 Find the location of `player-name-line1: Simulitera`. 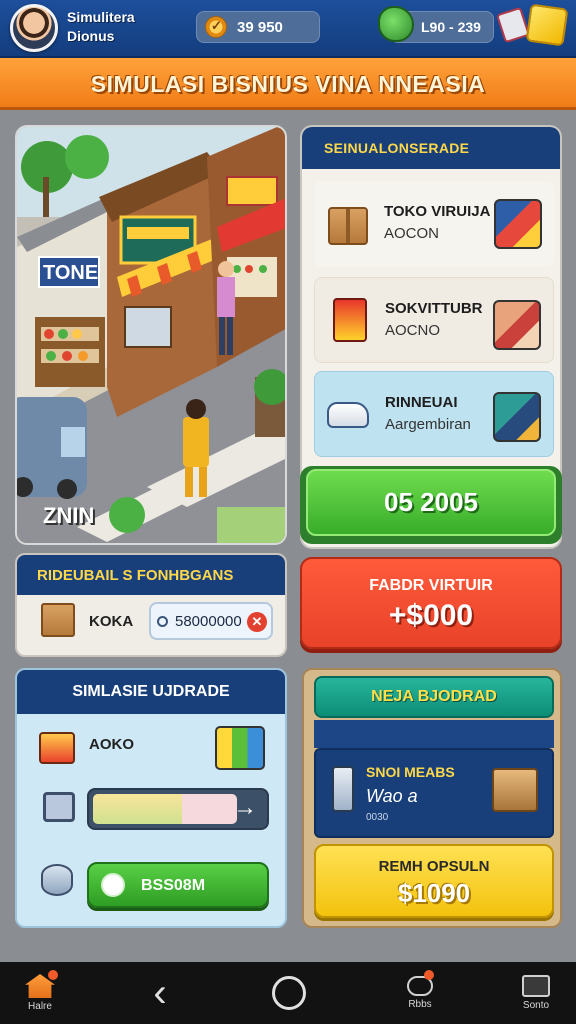

player-name-line1: Simulitera is located at coordinates (101, 17).